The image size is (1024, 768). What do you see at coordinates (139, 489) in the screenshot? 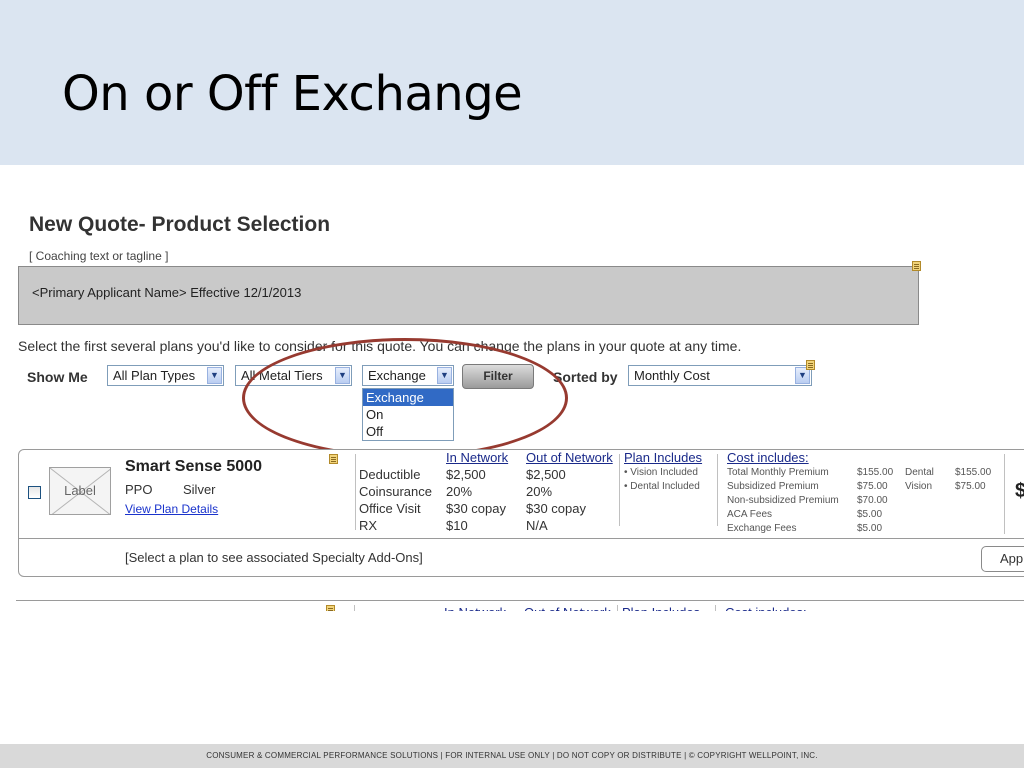
I see `plan-type: PPO` at bounding box center [139, 489].